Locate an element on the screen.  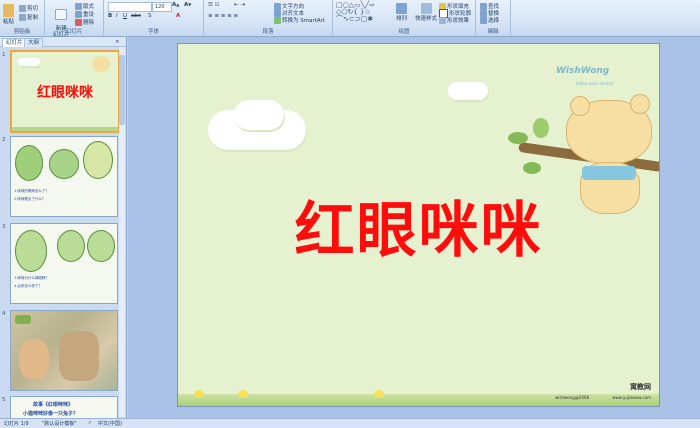
panel-scrollbar is located at coordinates (122, 232).